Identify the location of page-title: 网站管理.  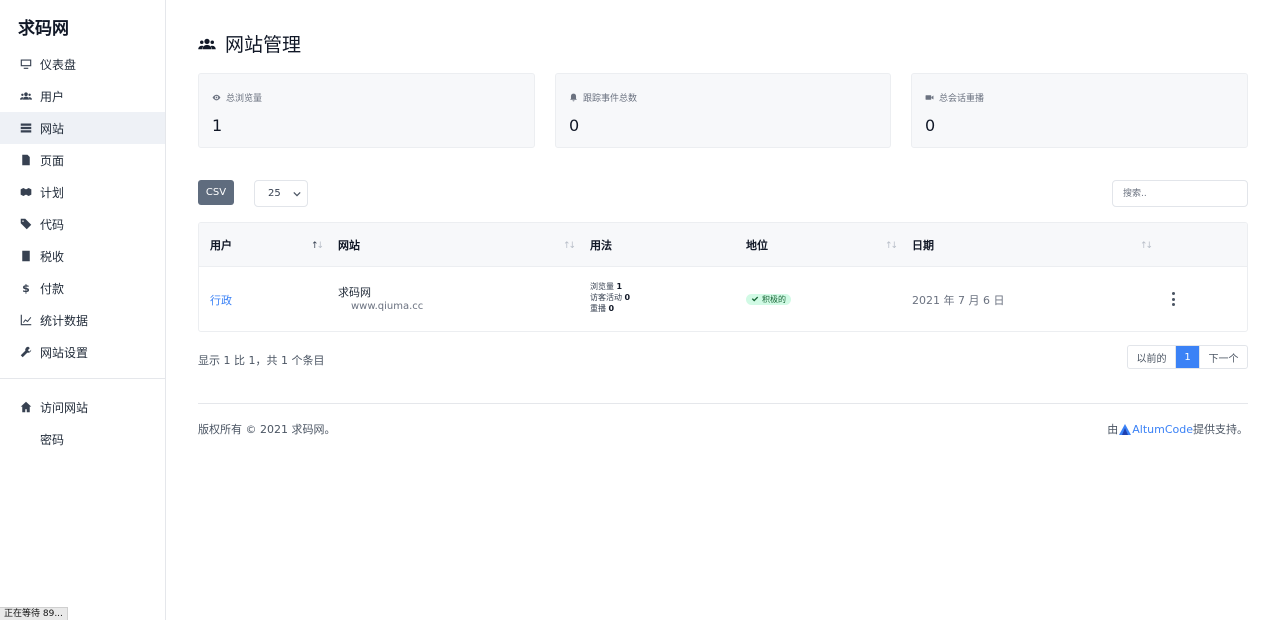
(249, 43).